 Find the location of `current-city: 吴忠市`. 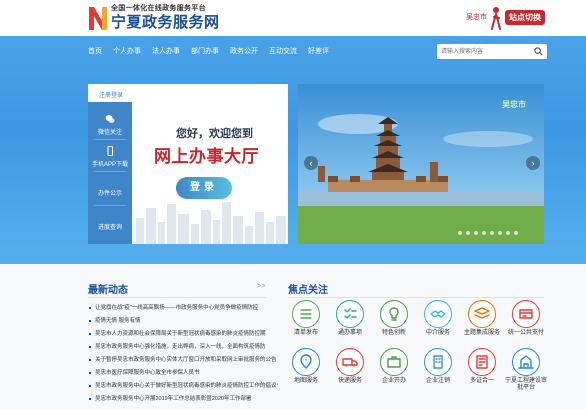

current-city: 吴忠市 is located at coordinates (476, 17).